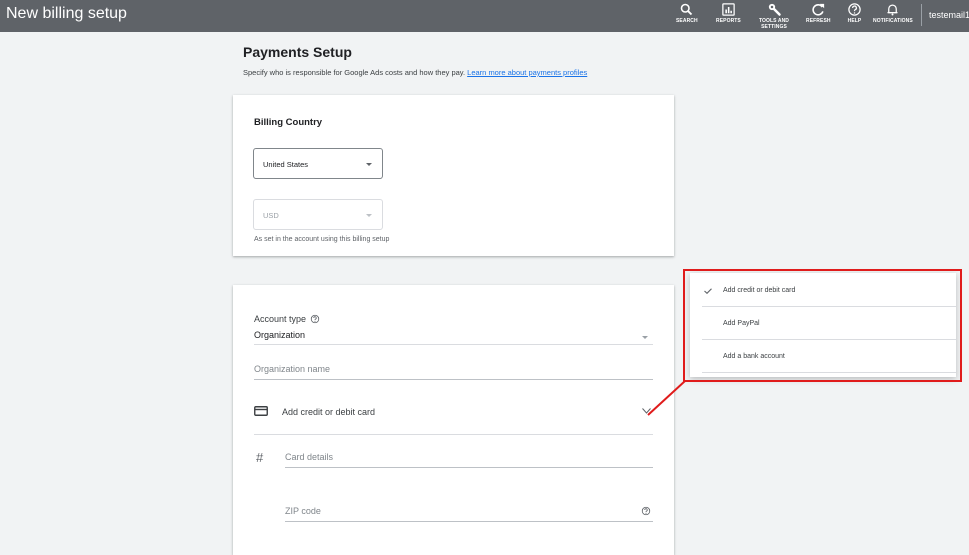  What do you see at coordinates (279, 335) in the screenshot?
I see `account-type-value: Organization` at bounding box center [279, 335].